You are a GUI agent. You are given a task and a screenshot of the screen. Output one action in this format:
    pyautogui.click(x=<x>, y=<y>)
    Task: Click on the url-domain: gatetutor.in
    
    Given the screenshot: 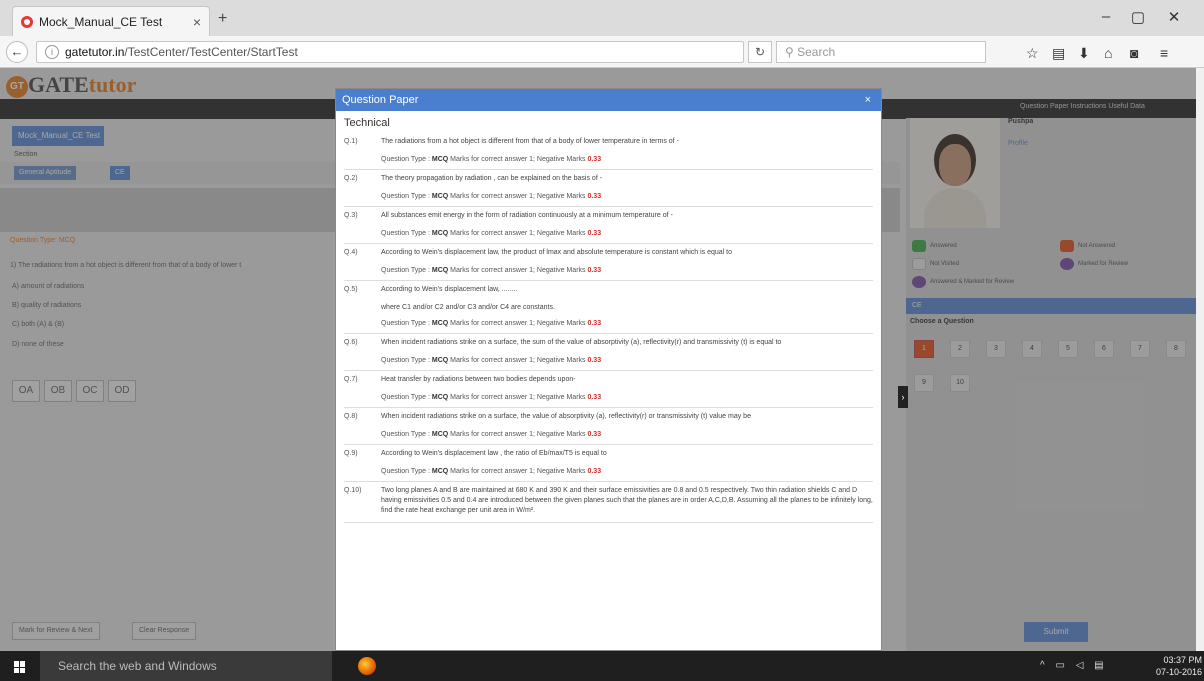 What is the action you would take?
    pyautogui.click(x=95, y=52)
    